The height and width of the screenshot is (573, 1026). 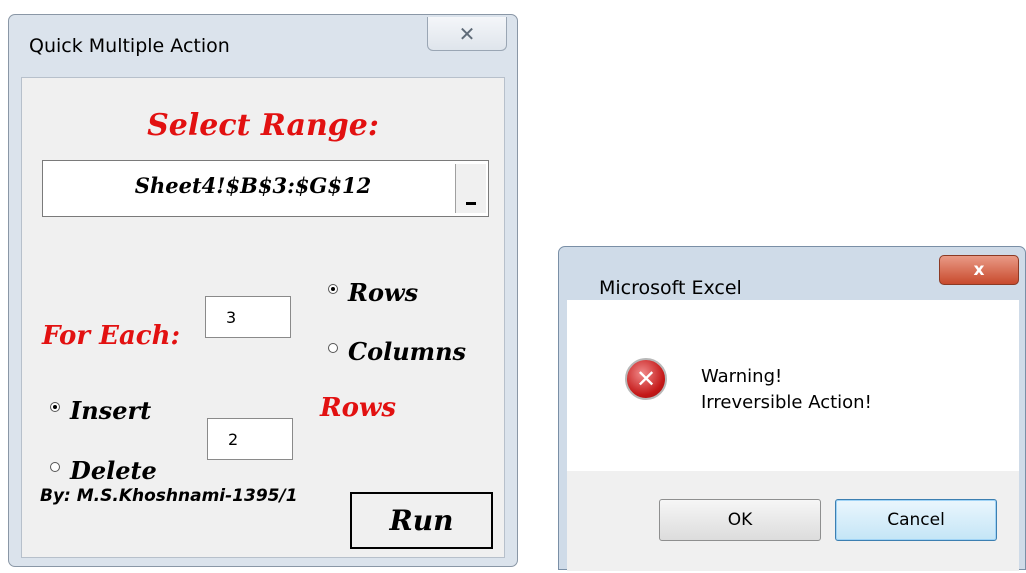 What do you see at coordinates (421, 520) in the screenshot?
I see `run-button: Run` at bounding box center [421, 520].